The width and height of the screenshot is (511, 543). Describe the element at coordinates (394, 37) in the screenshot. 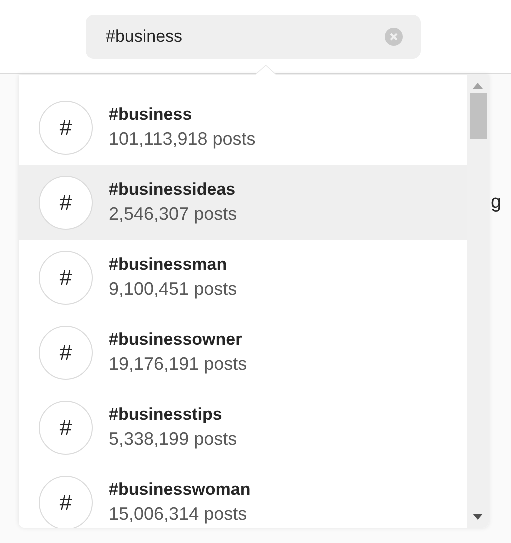

I see `clear-icon` at that location.